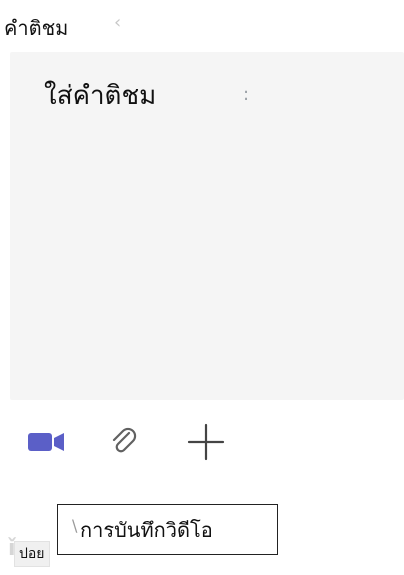  I want to click on plus-icon, so click(206, 442).